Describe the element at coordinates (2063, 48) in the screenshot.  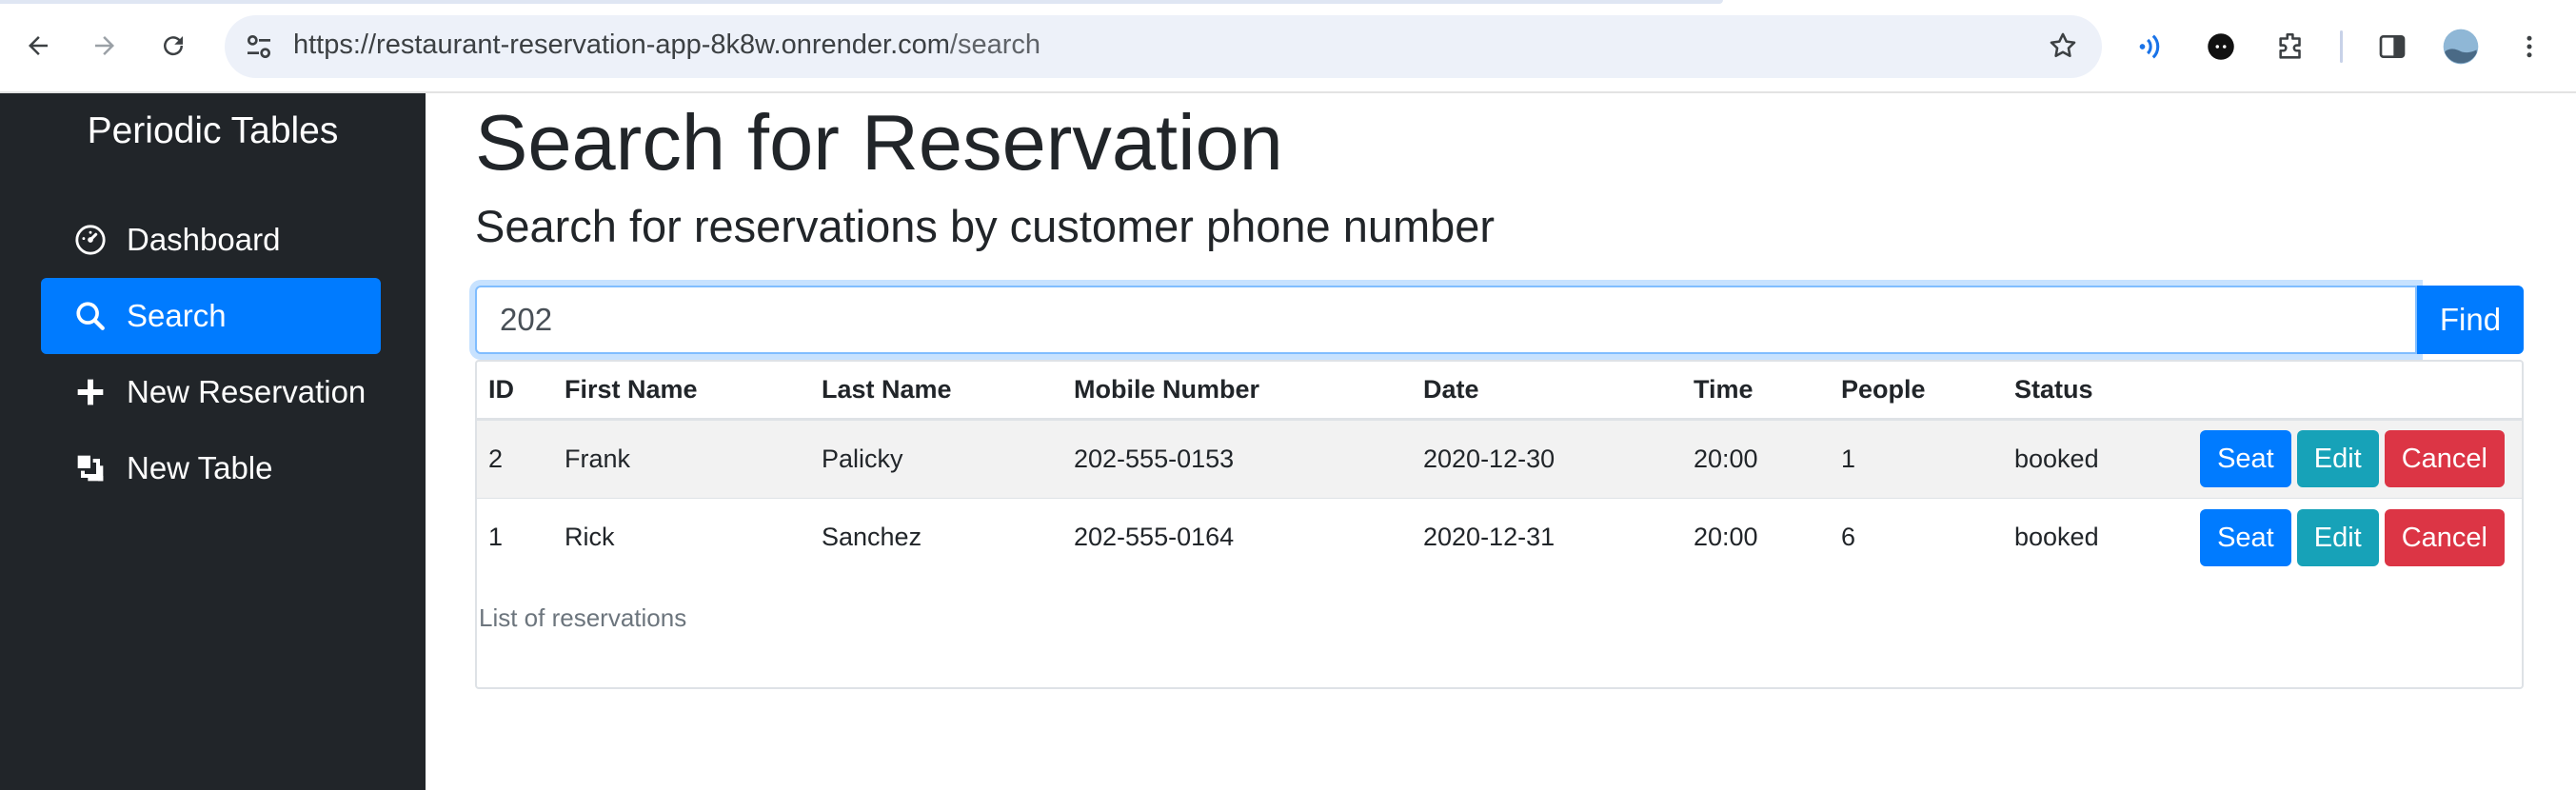
I see `bookmark-star-icon` at that location.